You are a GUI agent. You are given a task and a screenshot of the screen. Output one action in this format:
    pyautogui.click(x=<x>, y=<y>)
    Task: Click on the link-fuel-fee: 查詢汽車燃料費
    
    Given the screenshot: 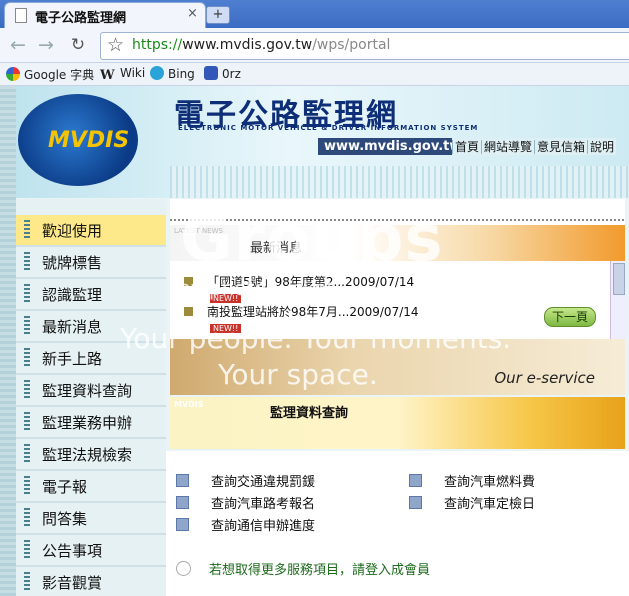 What is the action you would take?
    pyautogui.click(x=472, y=480)
    